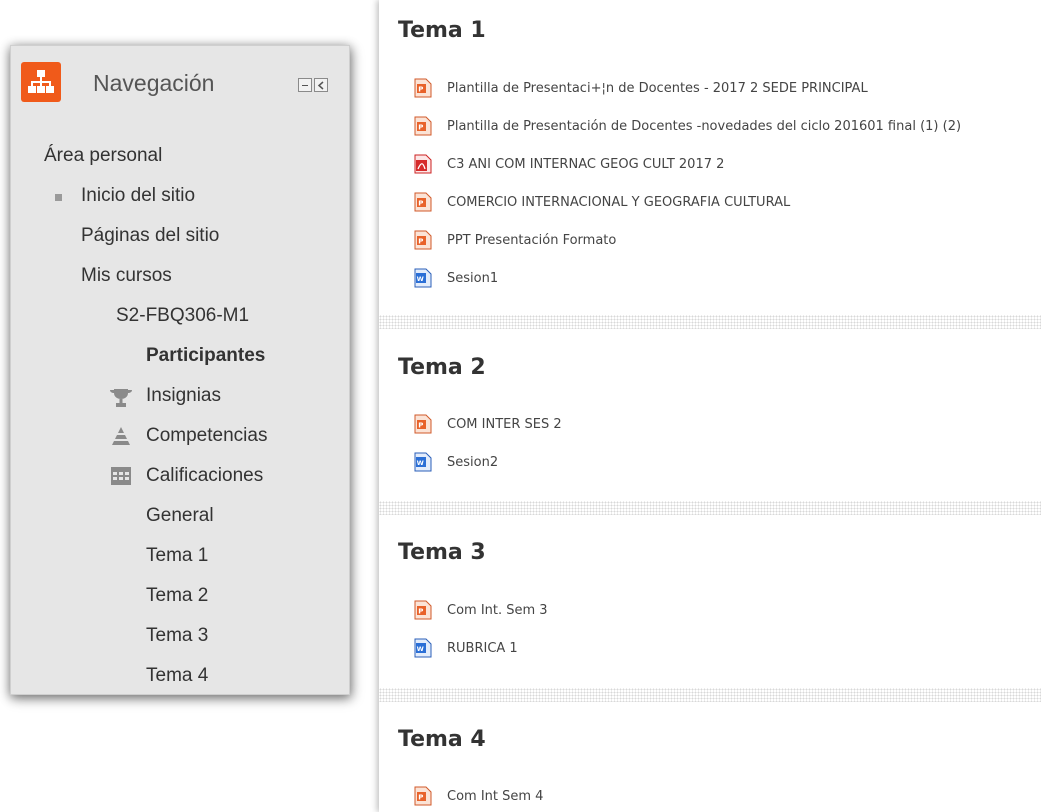 The width and height of the screenshot is (1041, 812). Describe the element at coordinates (204, 476) in the screenshot. I see `nav-item-calificaciones: Calificaciones` at that location.